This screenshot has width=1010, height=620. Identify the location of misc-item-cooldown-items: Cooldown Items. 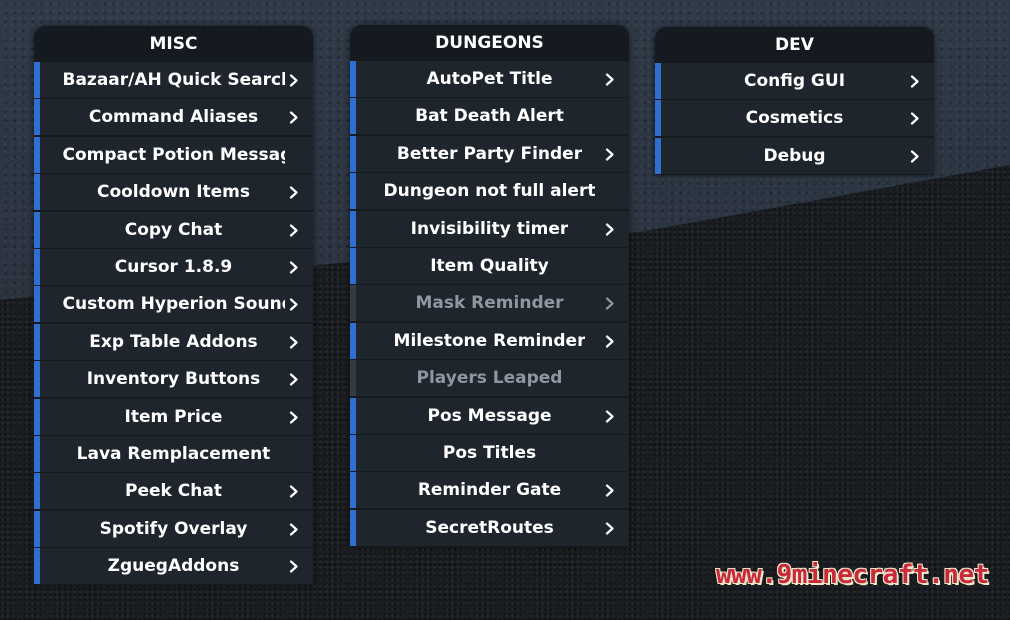
(173, 192).